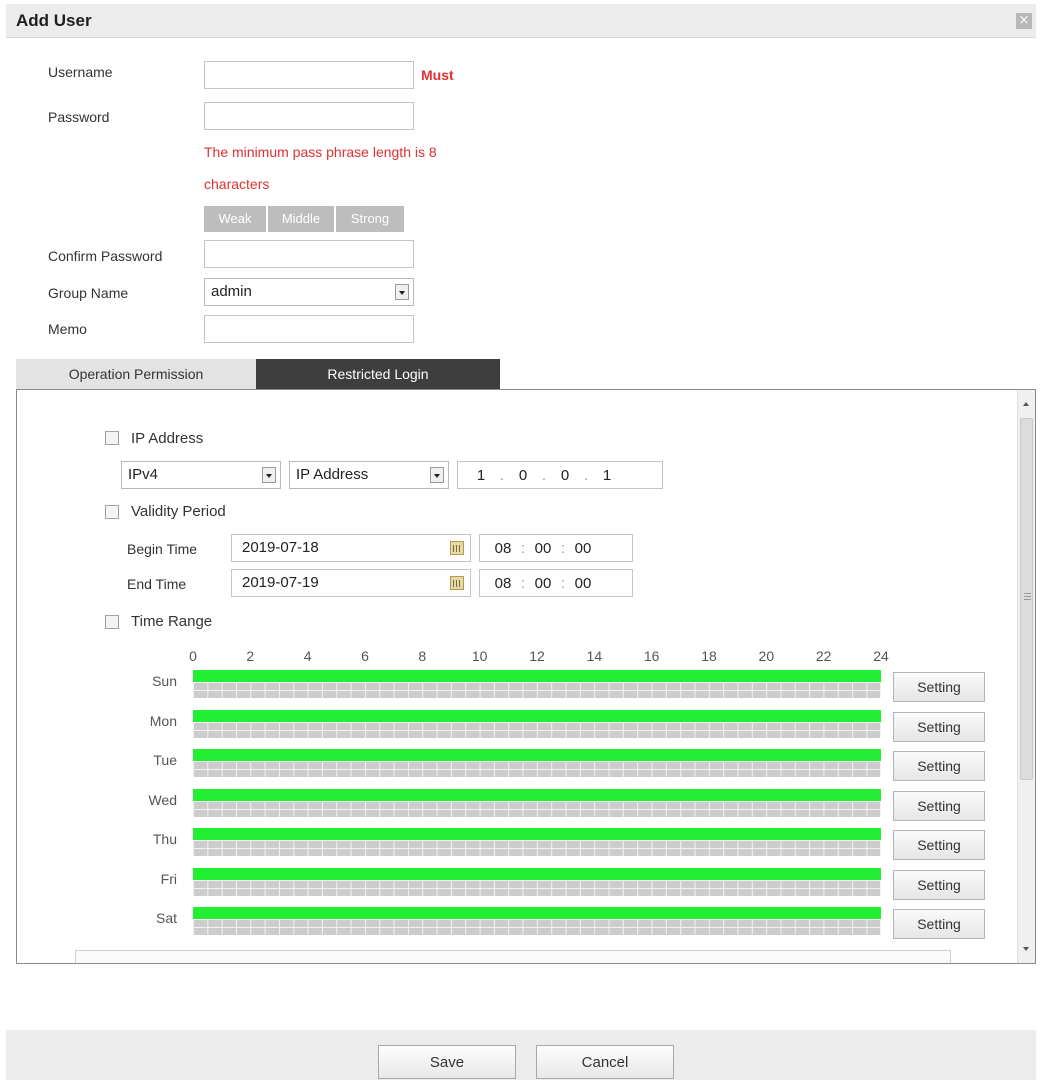  I want to click on password-strength-meter: Weak Middle Strong, so click(305, 219).